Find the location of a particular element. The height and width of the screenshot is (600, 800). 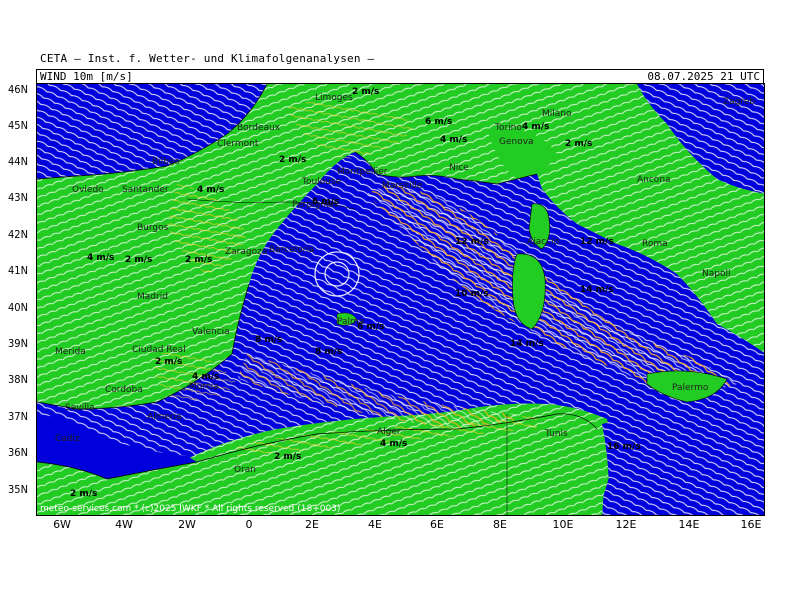

lon-label: 14E is located at coordinates (689, 524).